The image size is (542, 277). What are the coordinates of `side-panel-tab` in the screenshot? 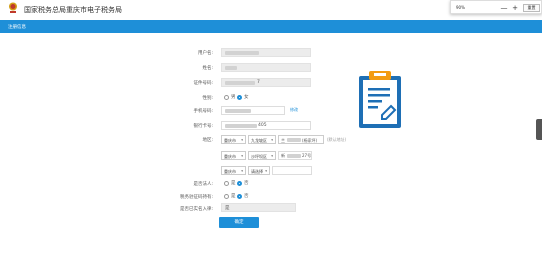 It's located at (539, 129).